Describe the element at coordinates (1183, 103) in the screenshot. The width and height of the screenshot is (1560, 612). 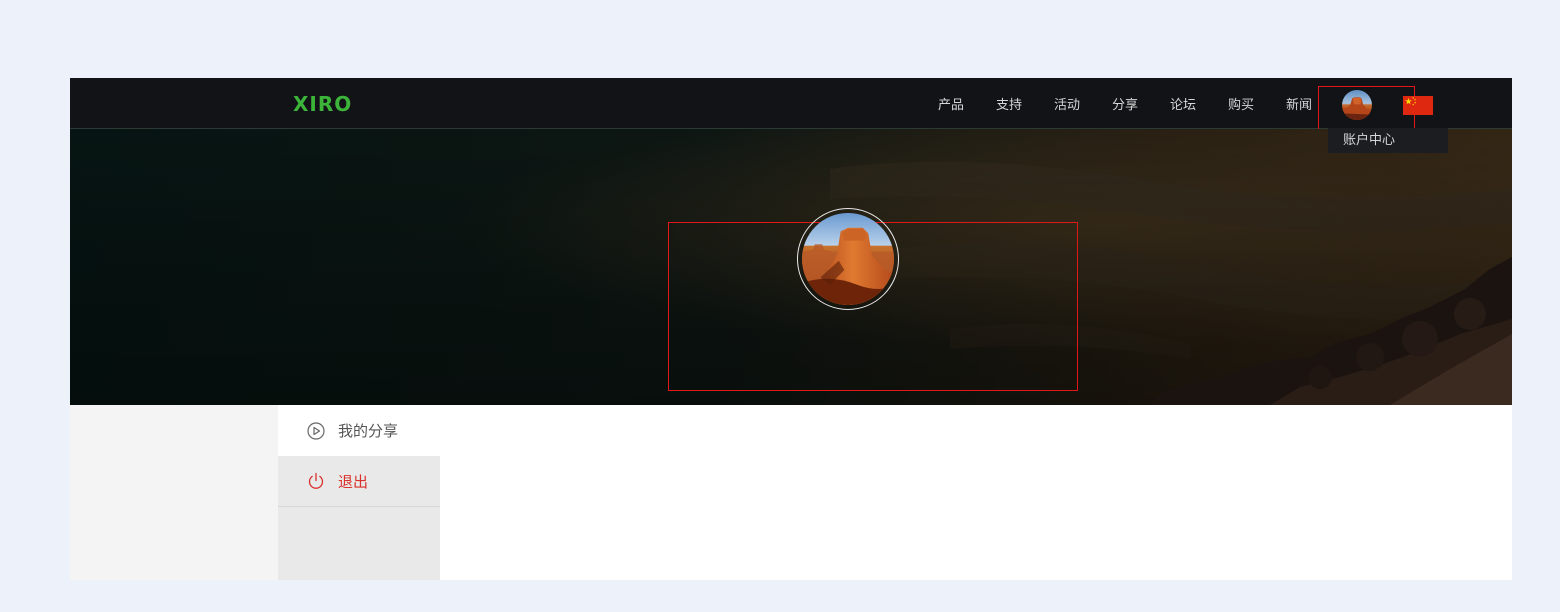
I see `nav-item-forum: 论坛` at that location.